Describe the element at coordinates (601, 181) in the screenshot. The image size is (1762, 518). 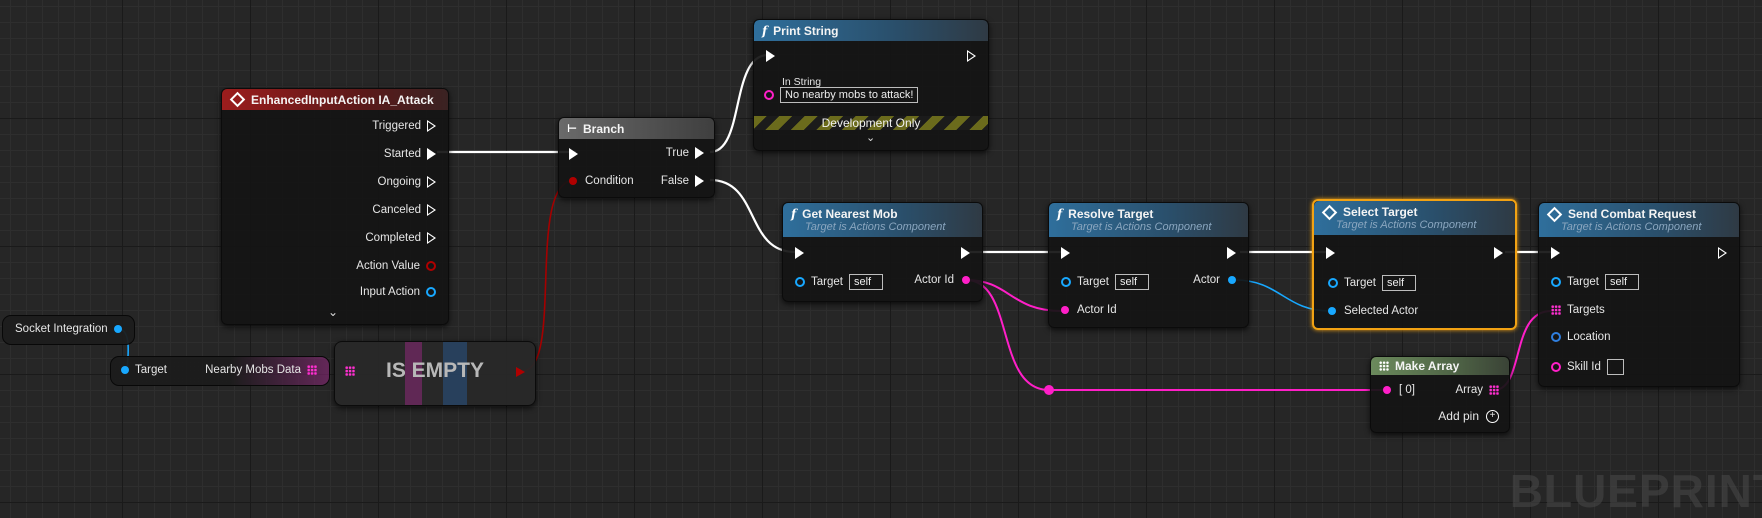
I see `branch-condition-pin: Condition` at that location.